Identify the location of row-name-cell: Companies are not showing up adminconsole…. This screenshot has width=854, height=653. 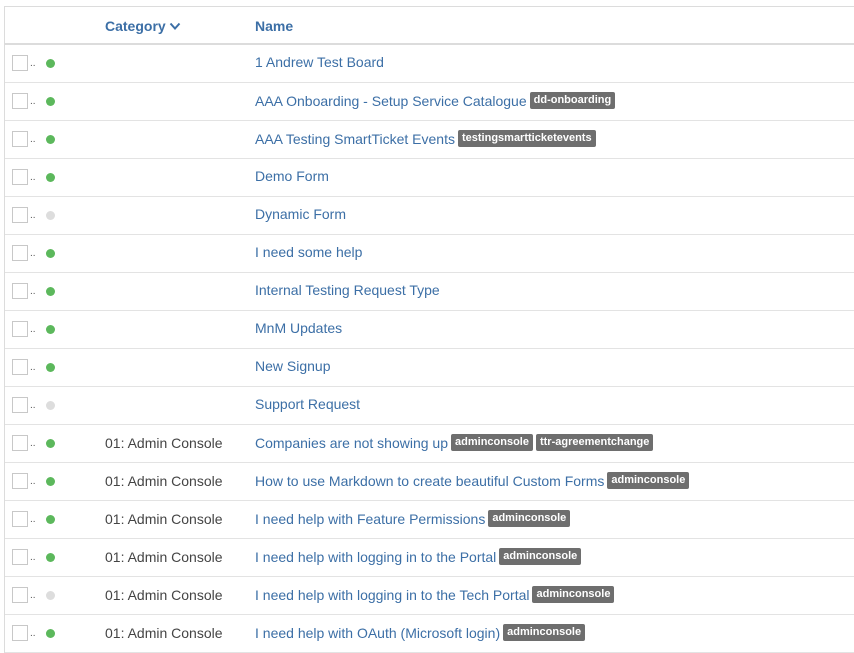
(454, 442).